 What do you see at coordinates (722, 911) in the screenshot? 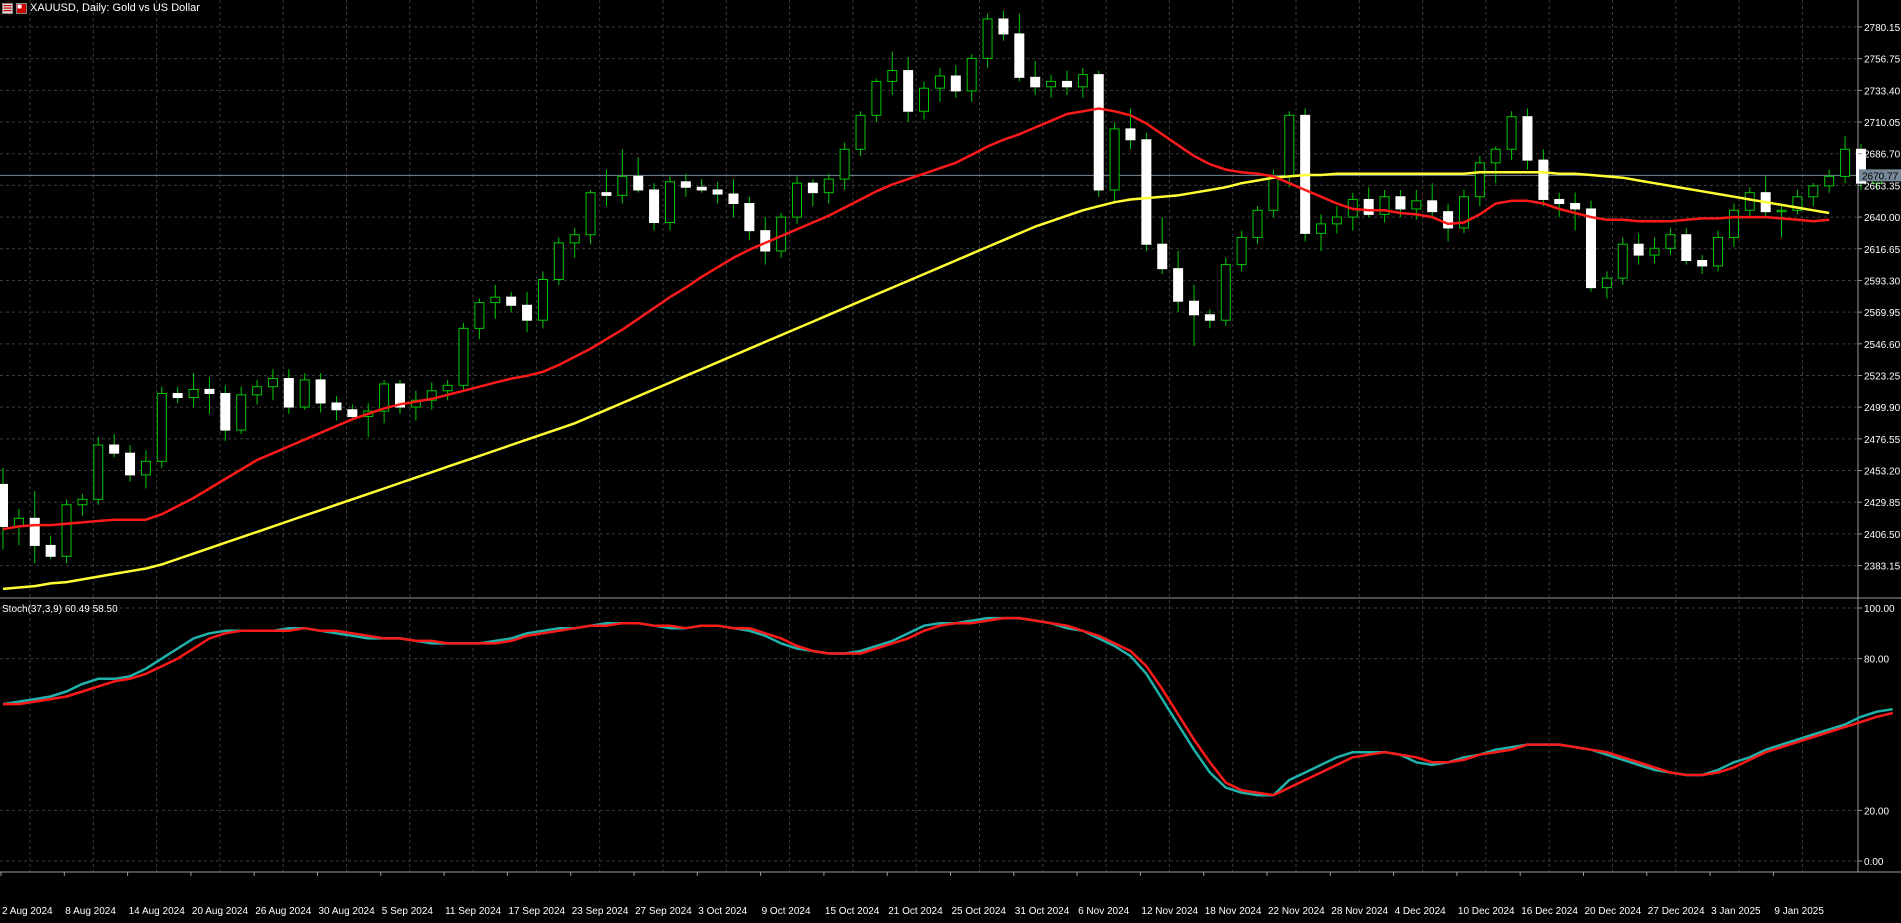
I see `time-axis-label: 3 Oct 2024` at bounding box center [722, 911].